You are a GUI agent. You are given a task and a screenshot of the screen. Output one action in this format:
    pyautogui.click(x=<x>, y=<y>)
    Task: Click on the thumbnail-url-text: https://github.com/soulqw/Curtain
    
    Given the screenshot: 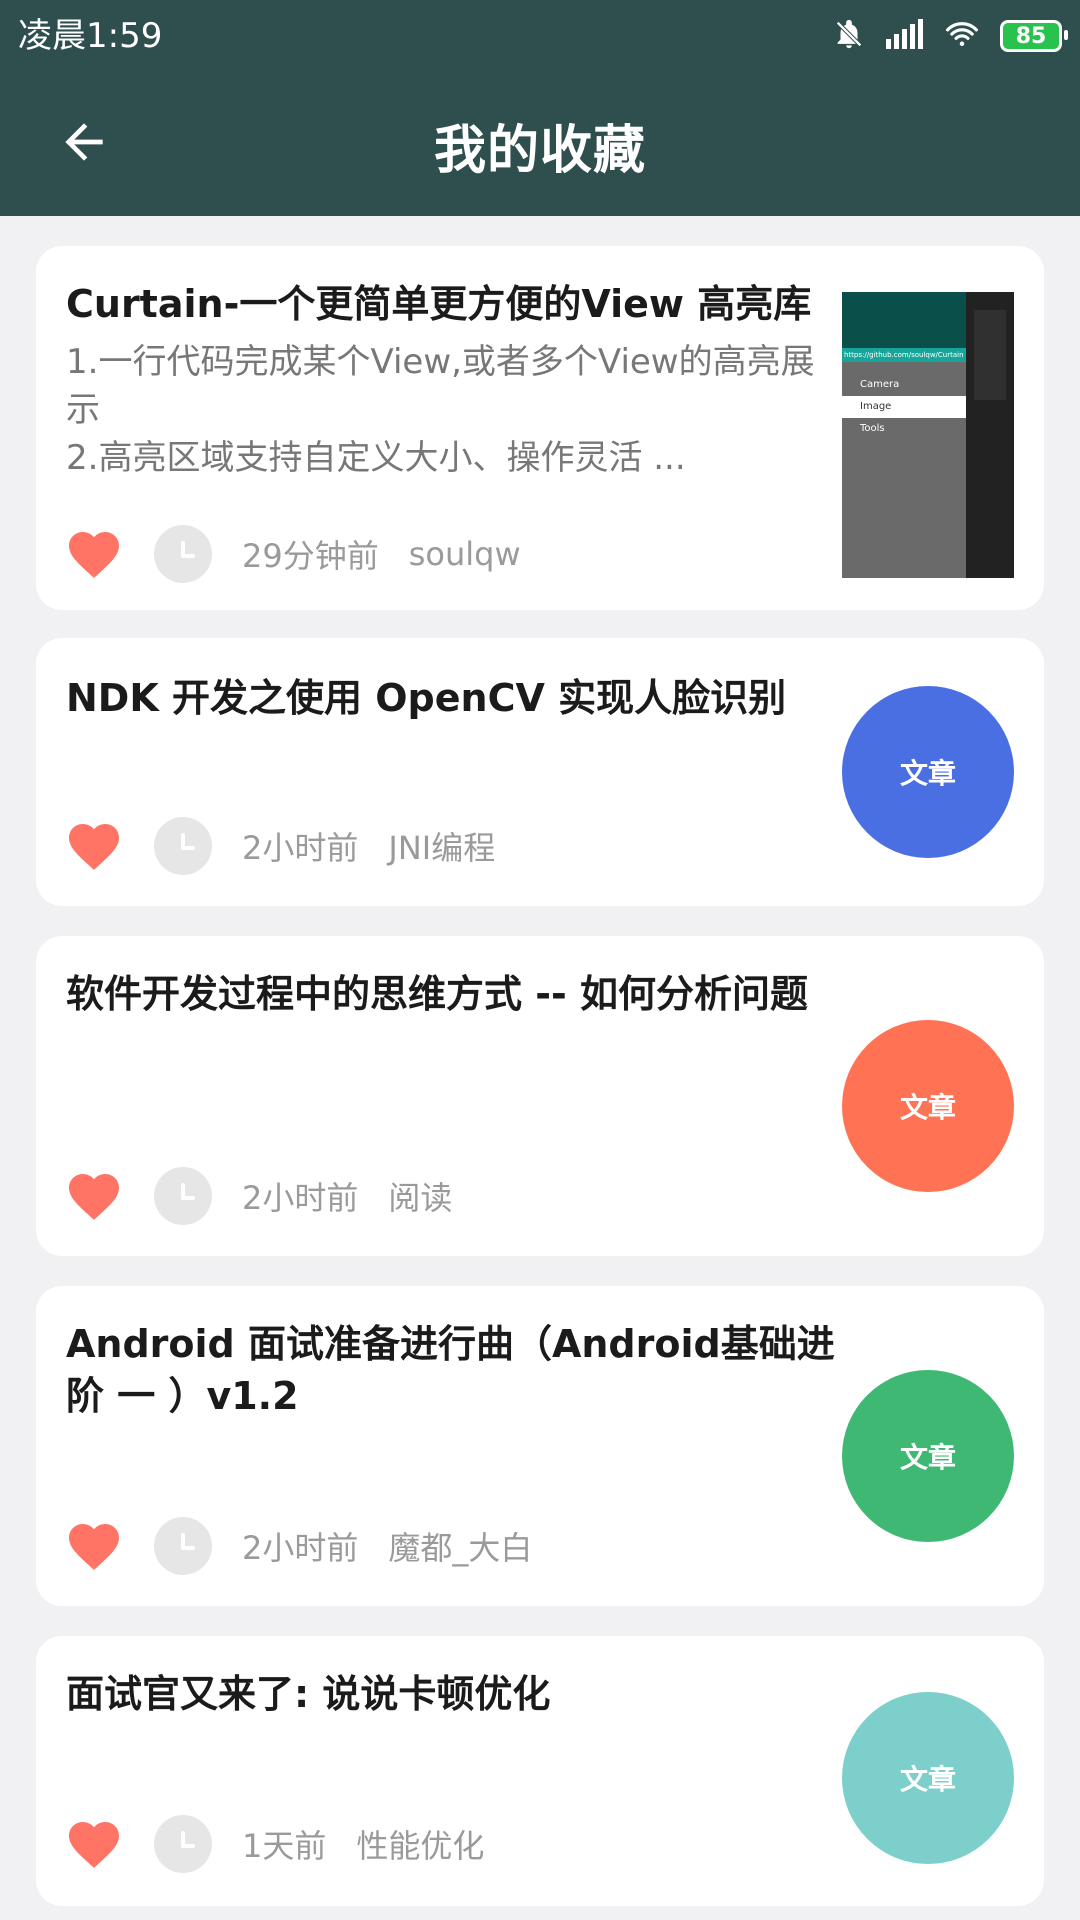 What is the action you would take?
    pyautogui.click(x=904, y=355)
    